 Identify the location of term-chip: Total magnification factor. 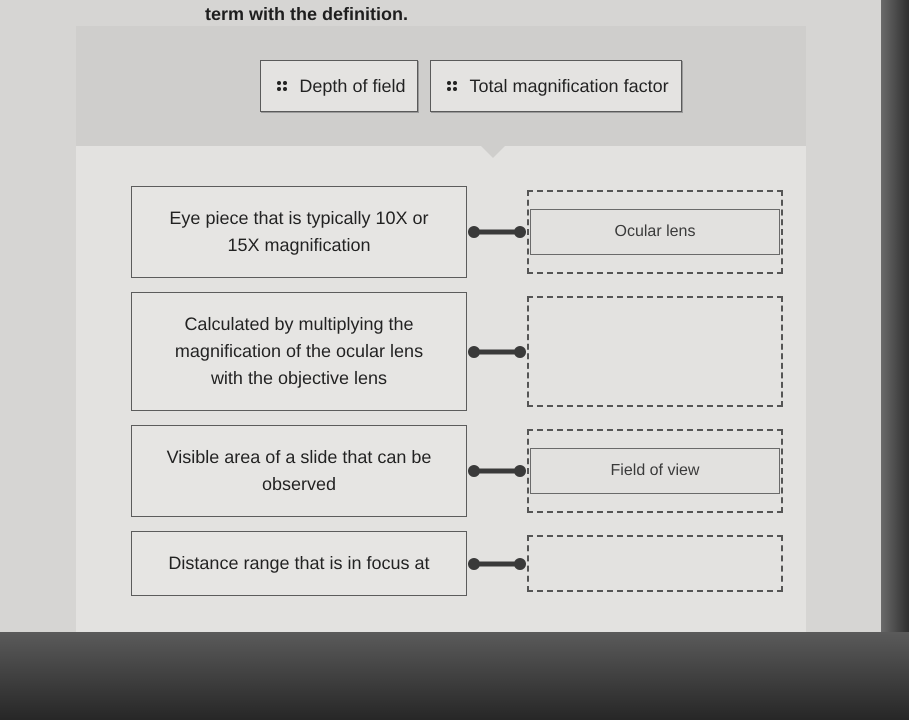
(556, 86).